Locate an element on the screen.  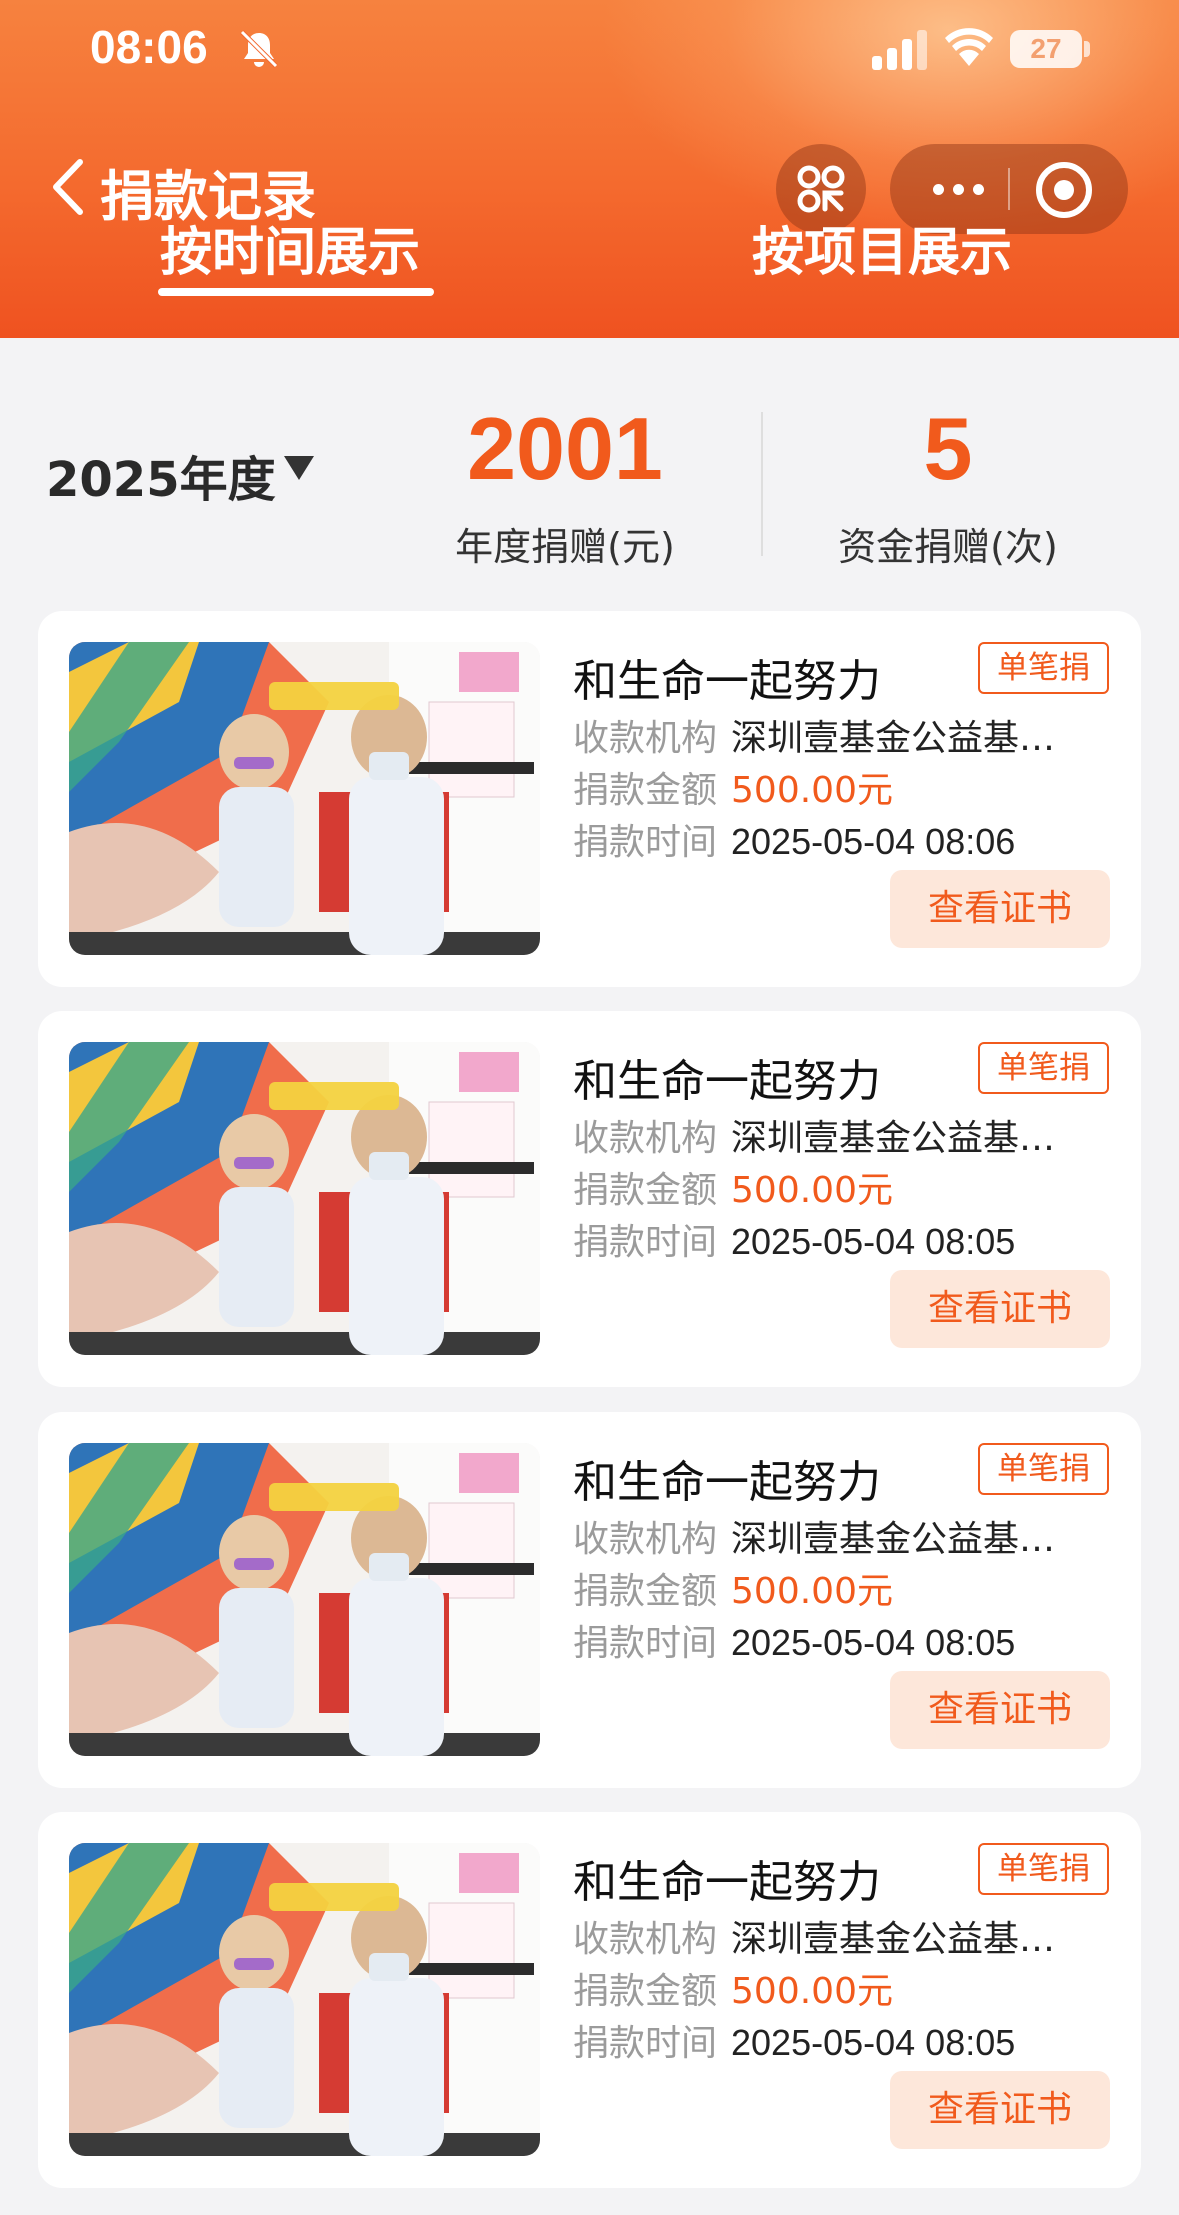
annual-donation-amount: 2001 is located at coordinates (565, 448).